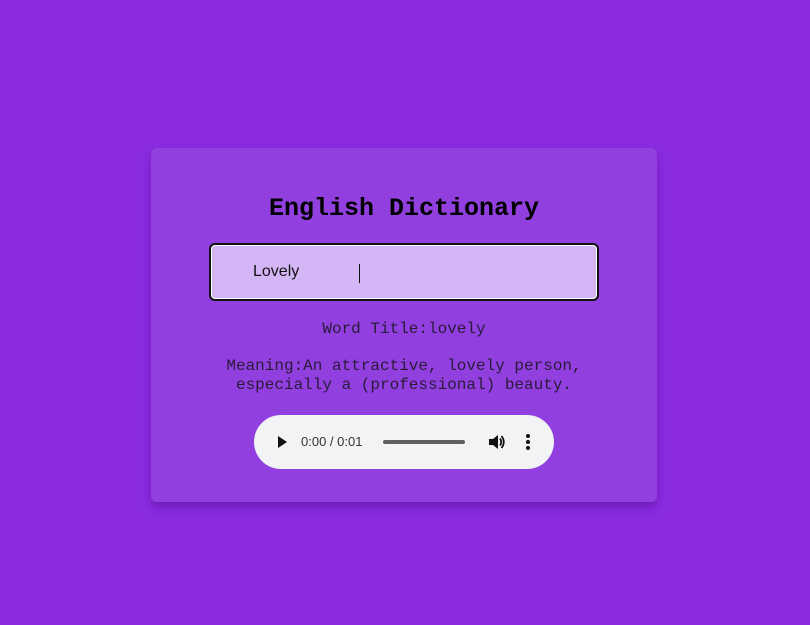 The image size is (810, 625). I want to click on audio-progress-bar, so click(424, 442).